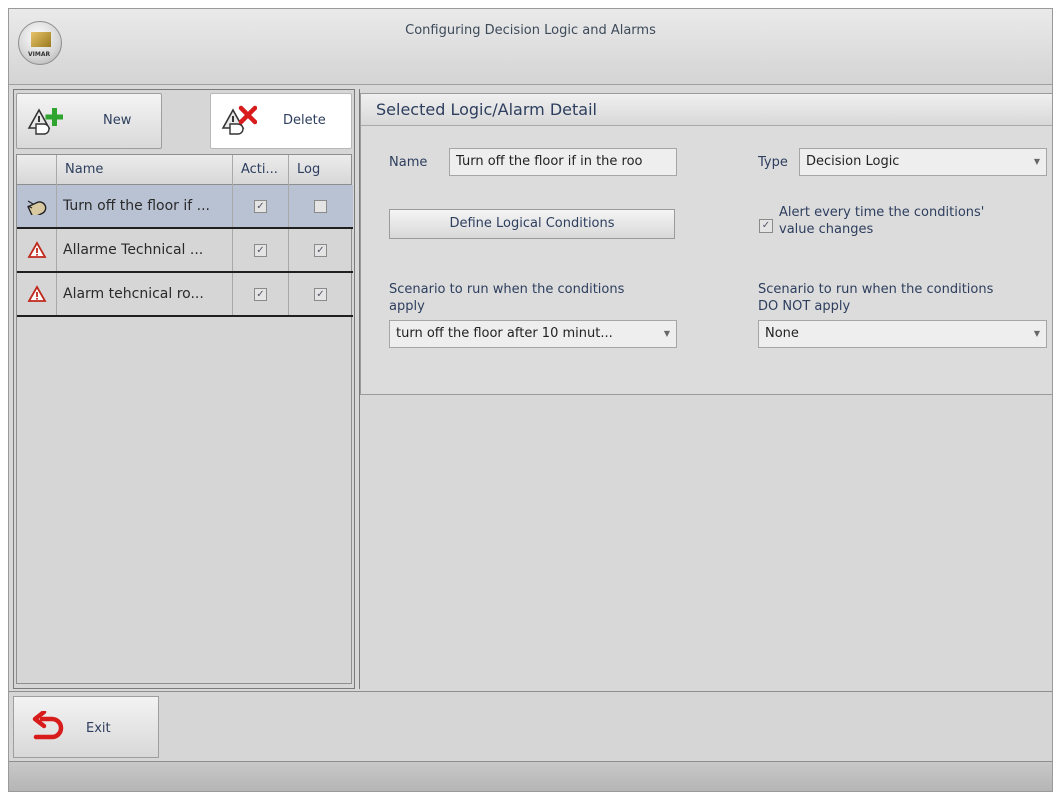  Describe the element at coordinates (530, 30) in the screenshot. I see `window-title: Configuring Decision Logic and Alarms` at that location.